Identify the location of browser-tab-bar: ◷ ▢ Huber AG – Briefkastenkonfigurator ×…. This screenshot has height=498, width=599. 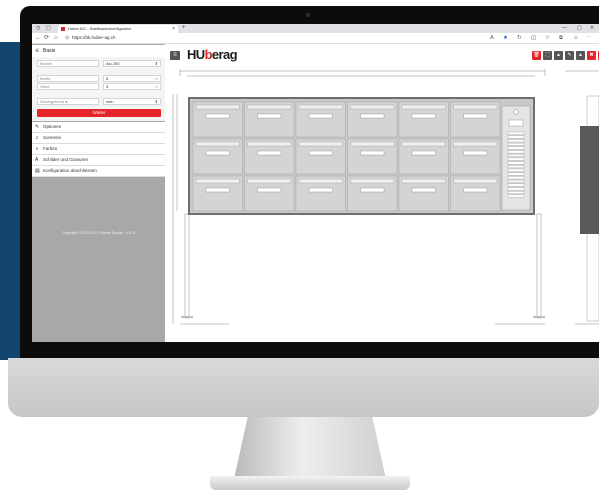
(315, 28).